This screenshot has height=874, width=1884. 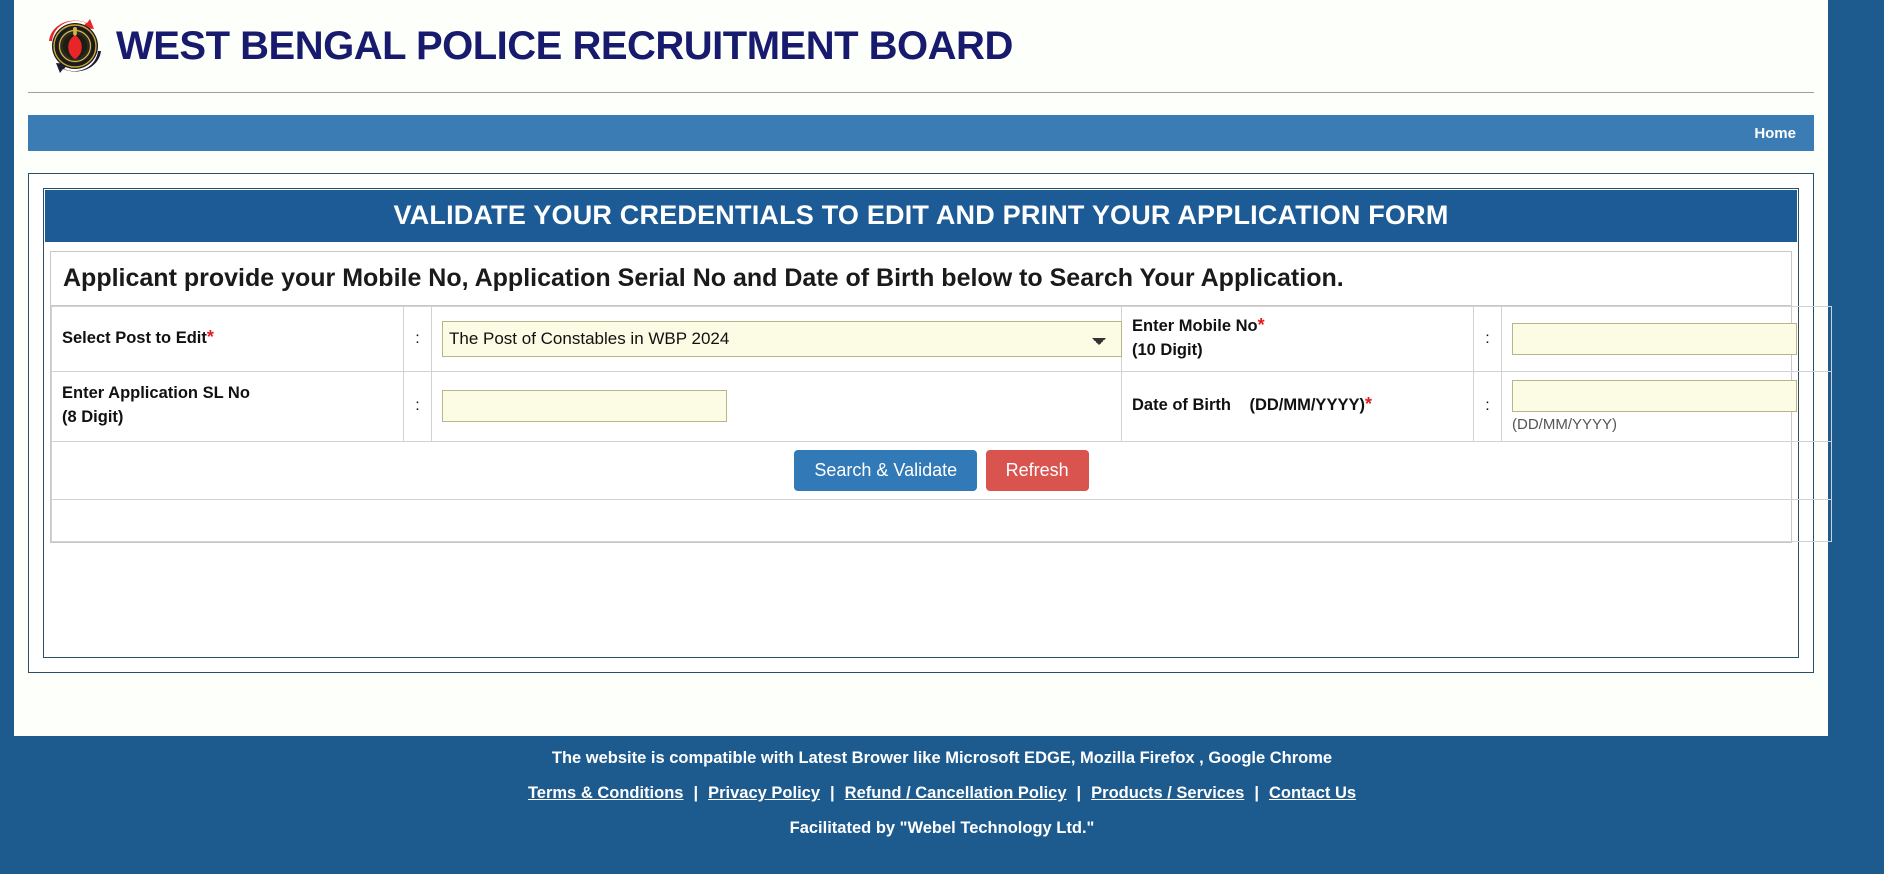 I want to click on dob-label: Date of Birth, so click(x=1181, y=405).